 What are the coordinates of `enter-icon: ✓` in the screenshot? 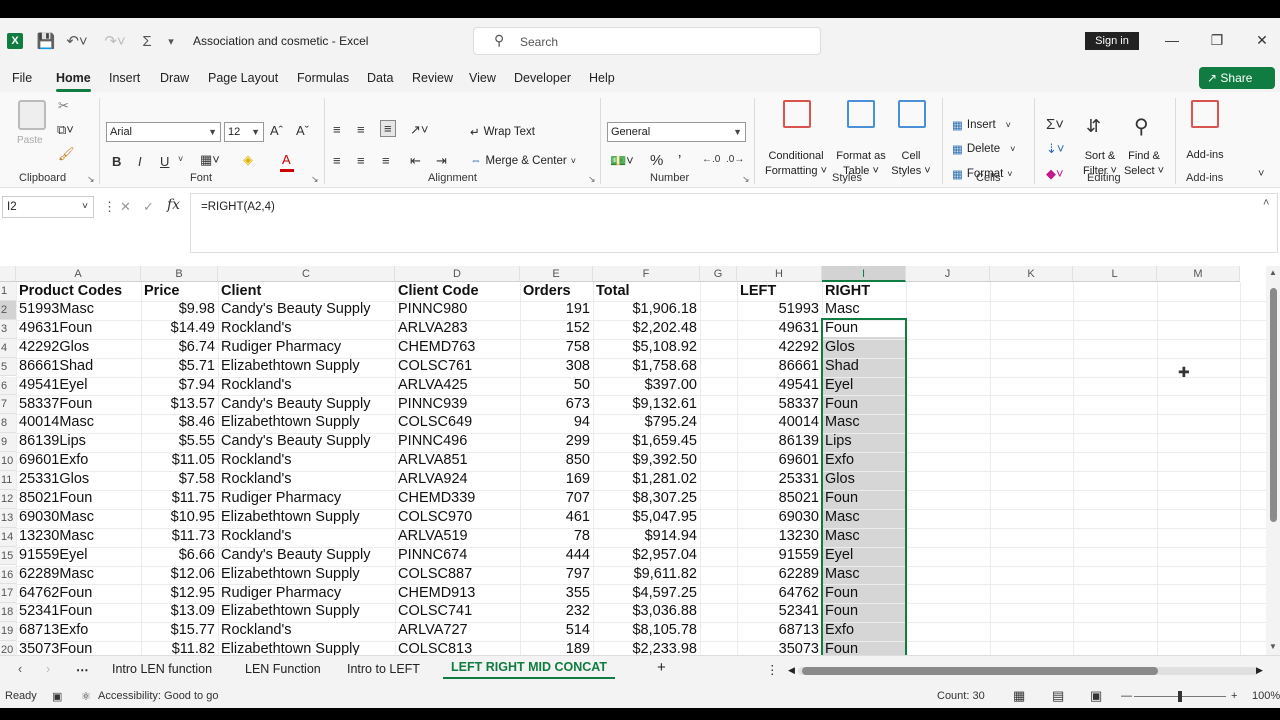 It's located at (148, 207).